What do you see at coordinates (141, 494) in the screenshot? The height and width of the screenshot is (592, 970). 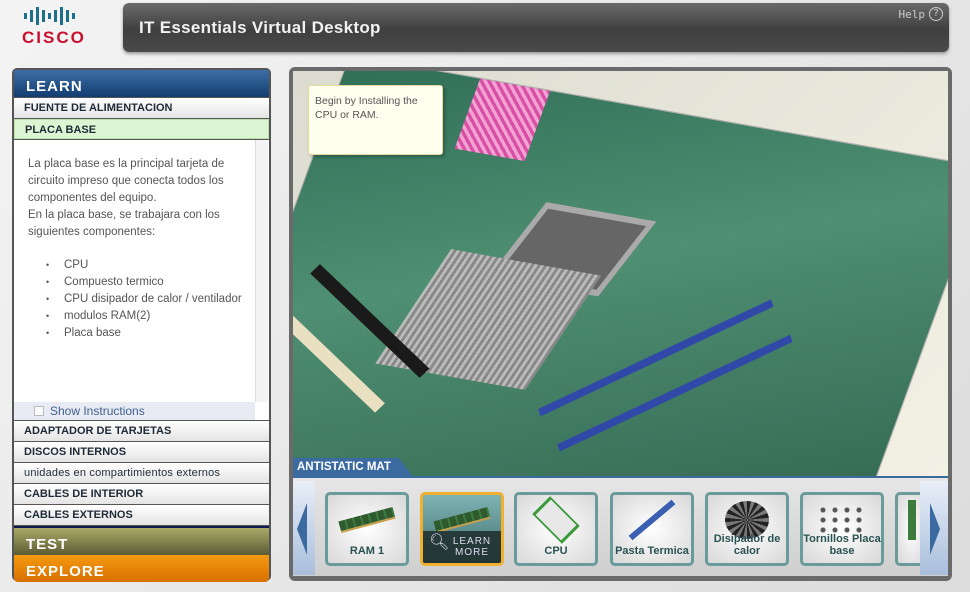 I see `sidebar-item-cables-interior: CABLES DE INTERIOR` at bounding box center [141, 494].